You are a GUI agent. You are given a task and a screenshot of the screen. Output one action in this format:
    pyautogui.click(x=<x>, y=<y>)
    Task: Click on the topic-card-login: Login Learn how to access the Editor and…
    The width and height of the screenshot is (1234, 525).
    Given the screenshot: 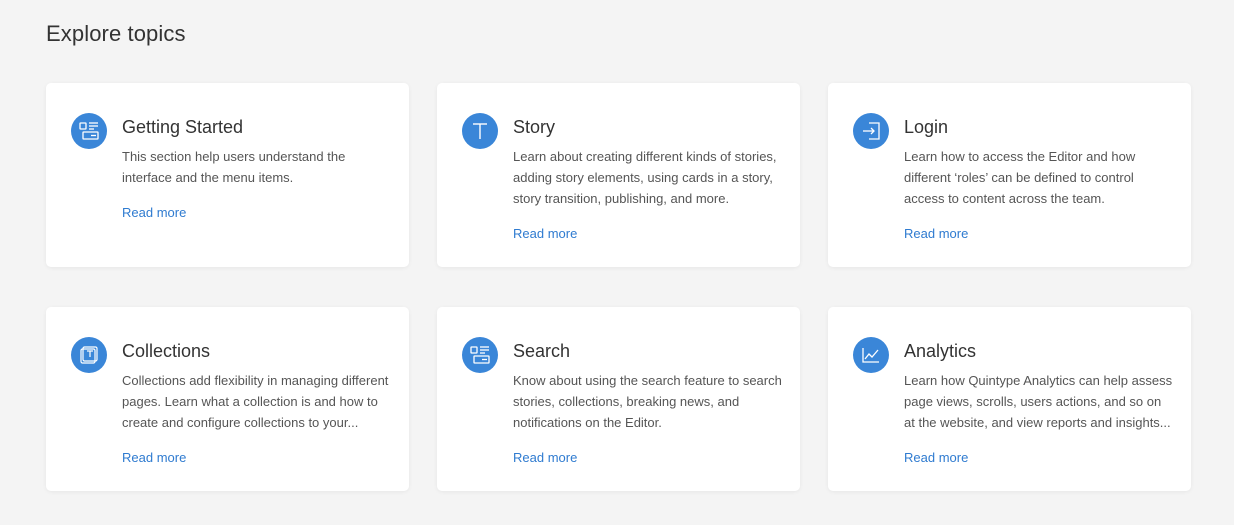 What is the action you would take?
    pyautogui.click(x=1009, y=175)
    